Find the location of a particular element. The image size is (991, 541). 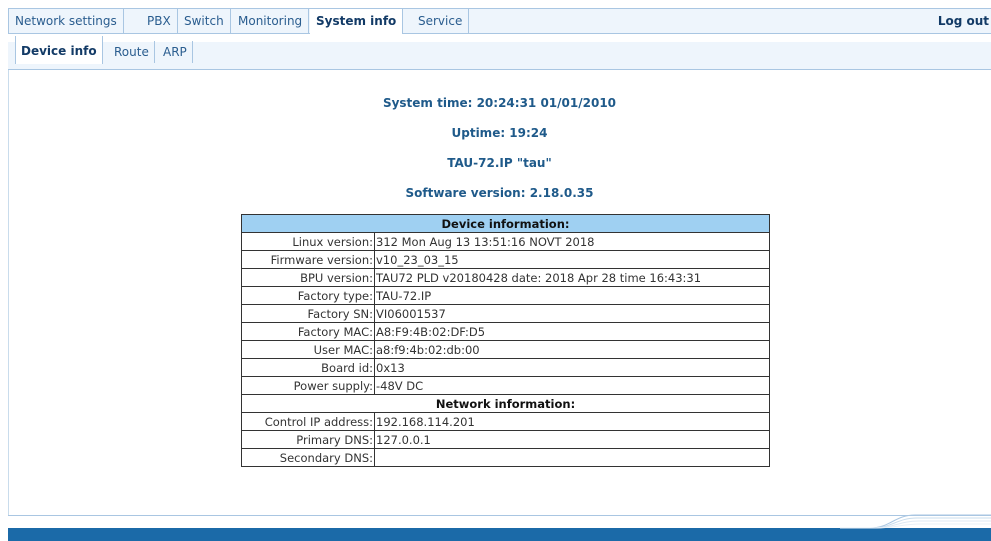

table-row: User MAC: a8:f9:4b:02:db:00 is located at coordinates (505, 349).